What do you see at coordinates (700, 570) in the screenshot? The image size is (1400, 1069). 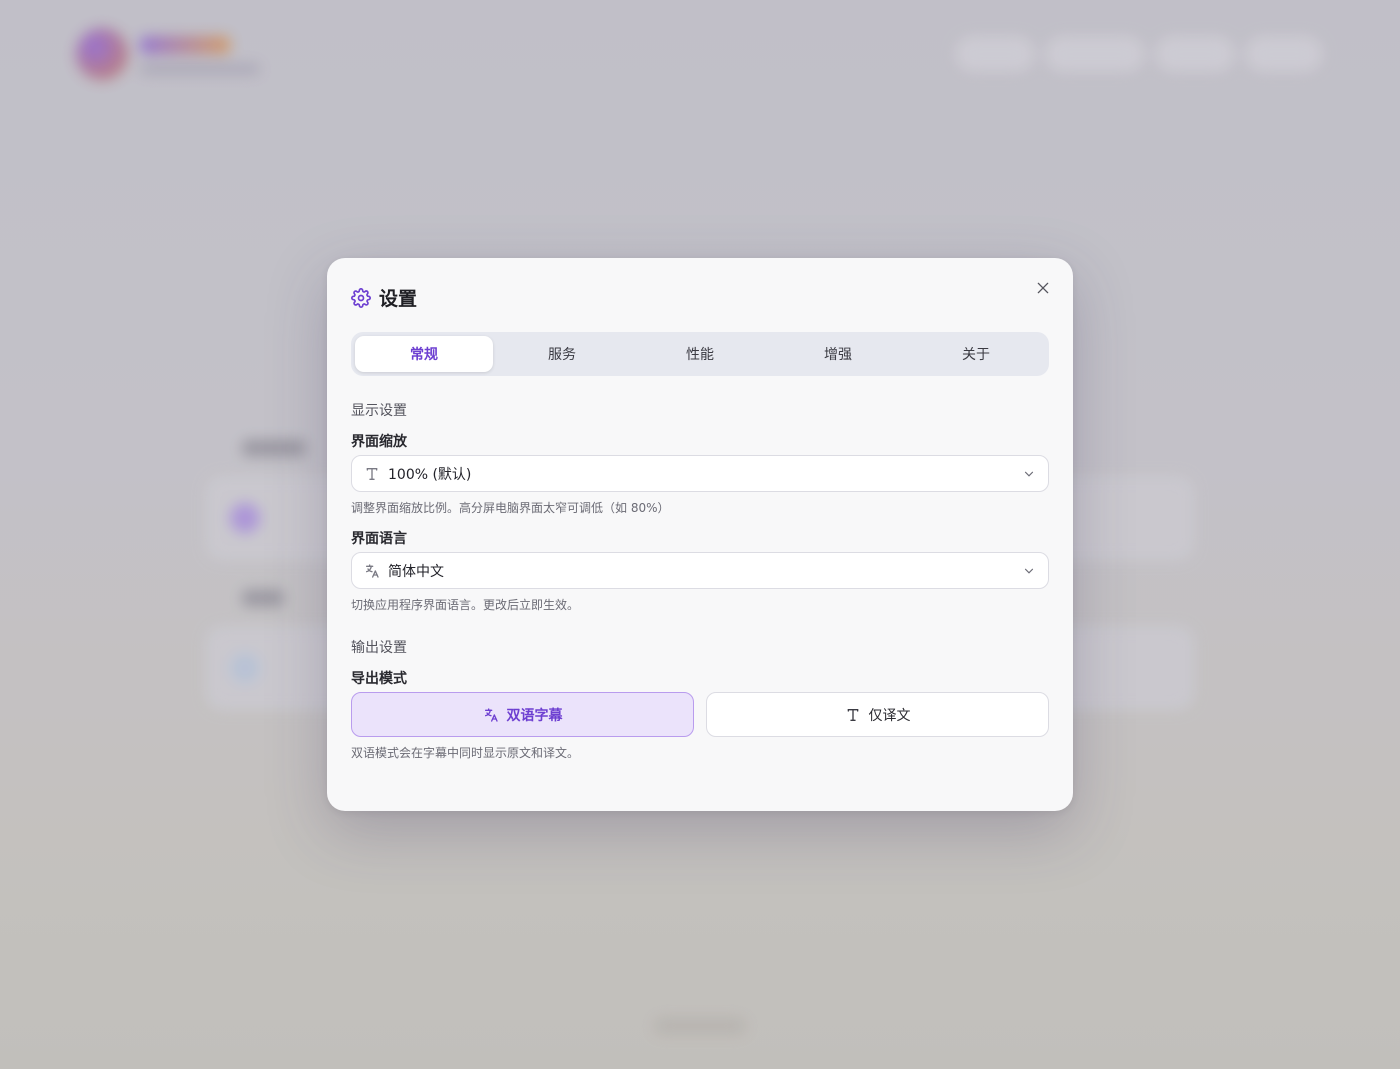 I see `language-select: 简体中文` at bounding box center [700, 570].